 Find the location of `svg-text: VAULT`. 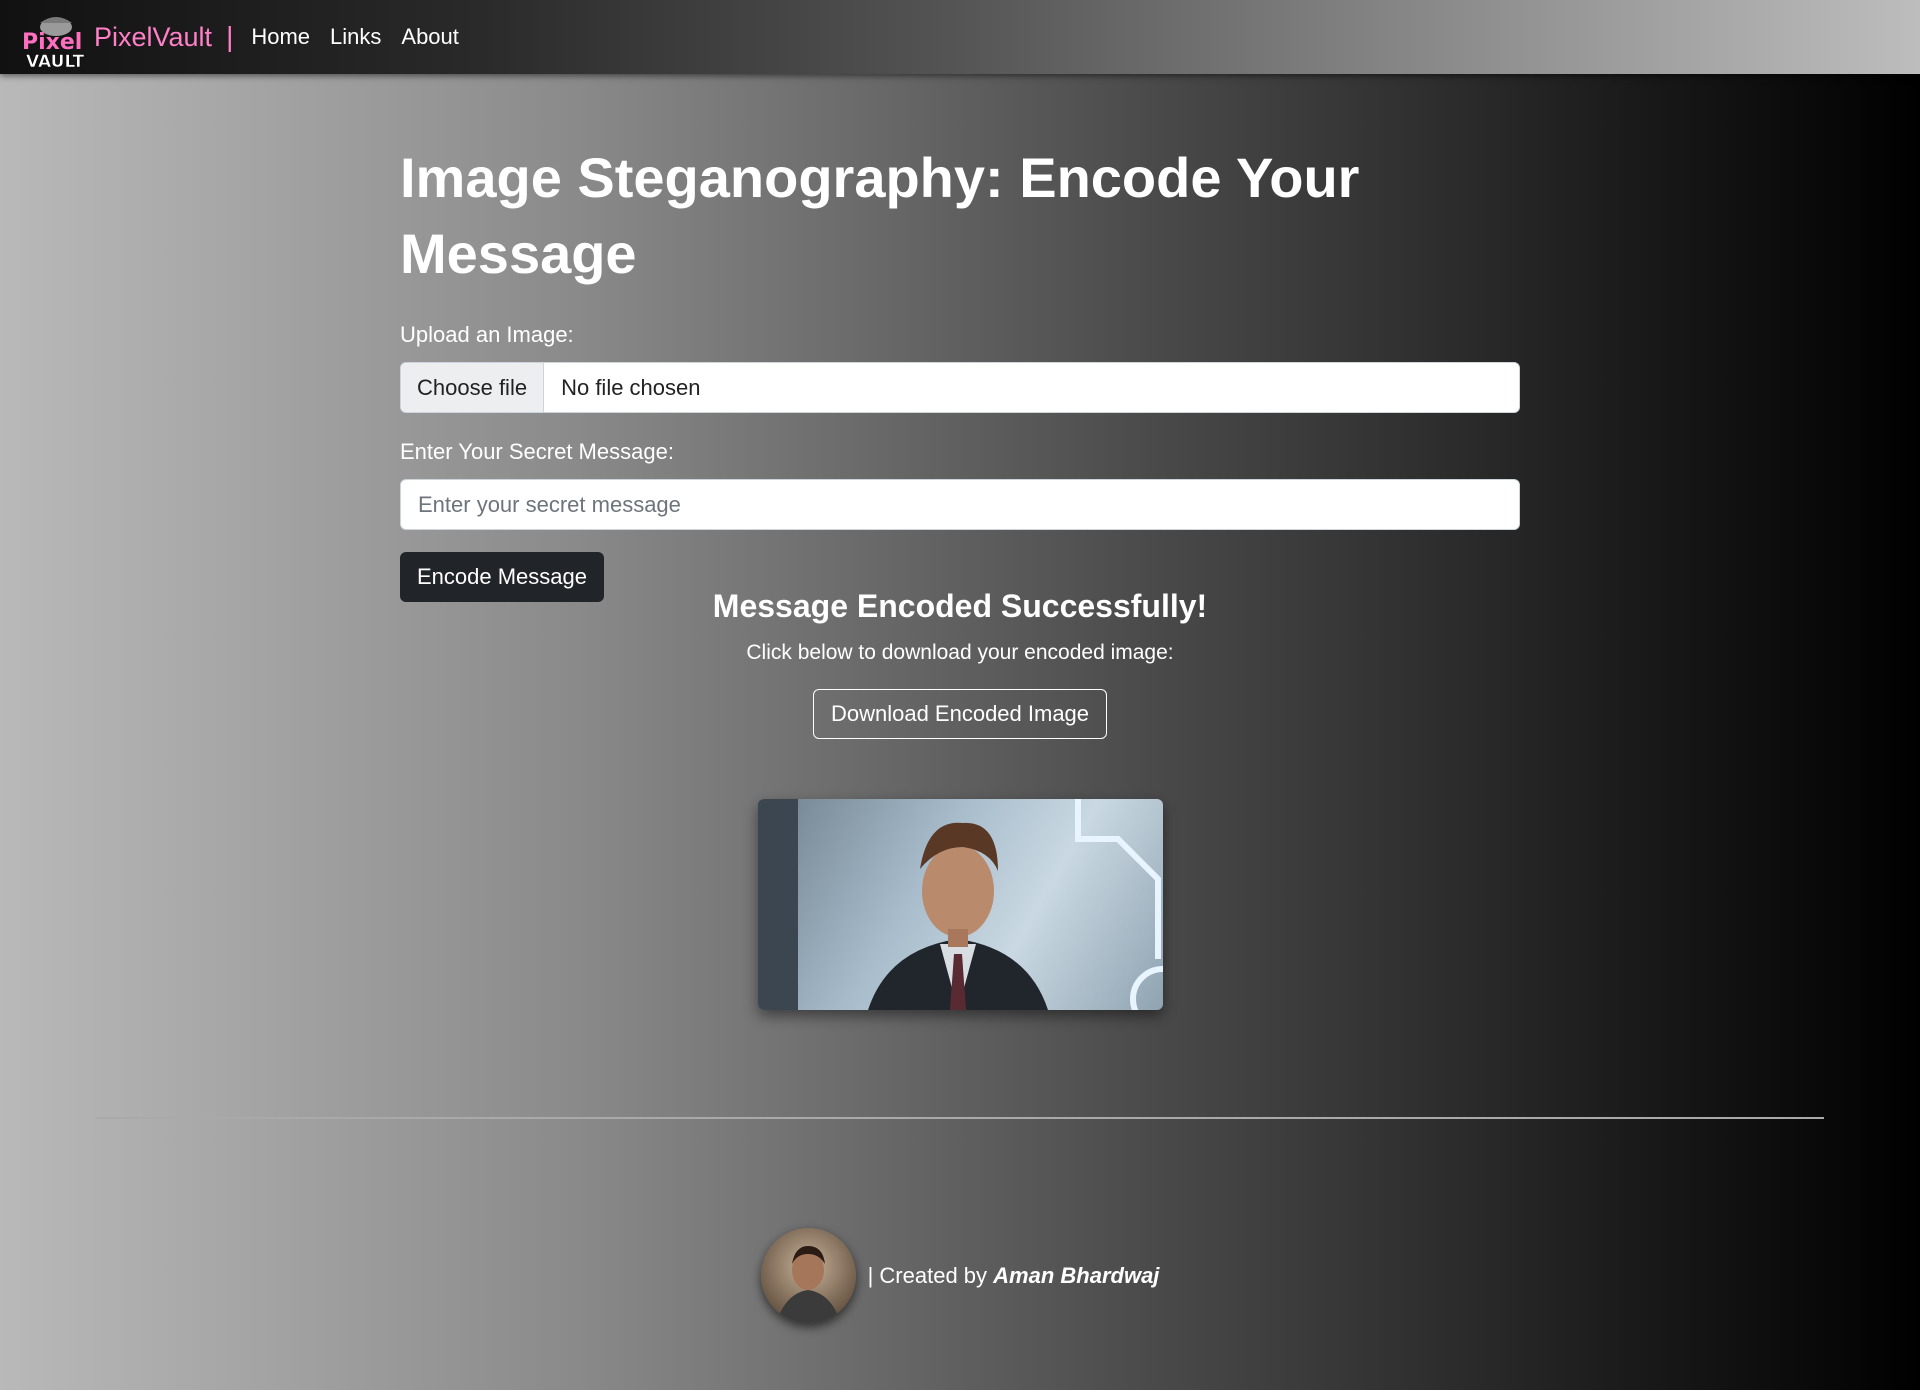

svg-text: VAULT is located at coordinates (55, 59).